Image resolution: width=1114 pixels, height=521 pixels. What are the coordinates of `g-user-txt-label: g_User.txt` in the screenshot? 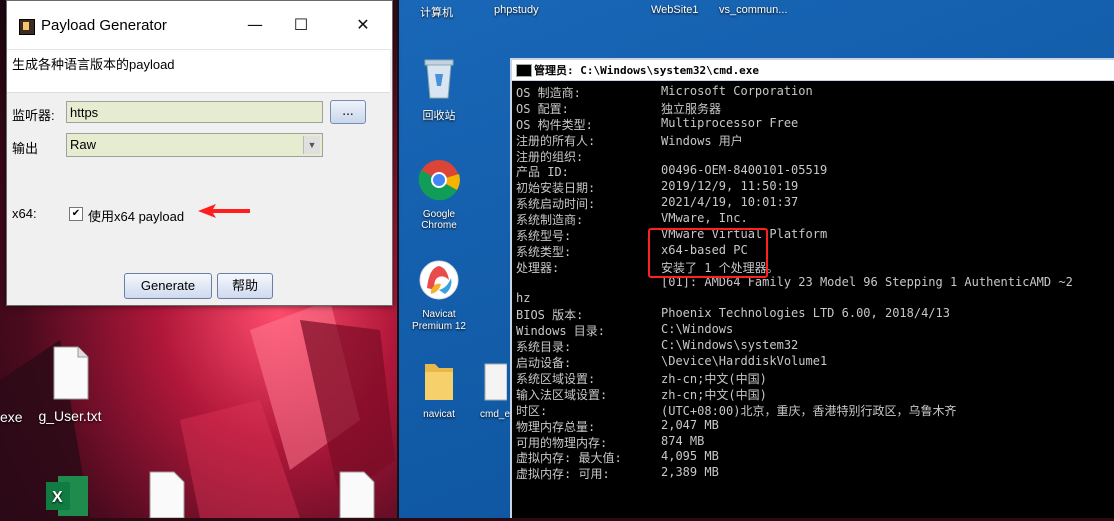 It's located at (70, 416).